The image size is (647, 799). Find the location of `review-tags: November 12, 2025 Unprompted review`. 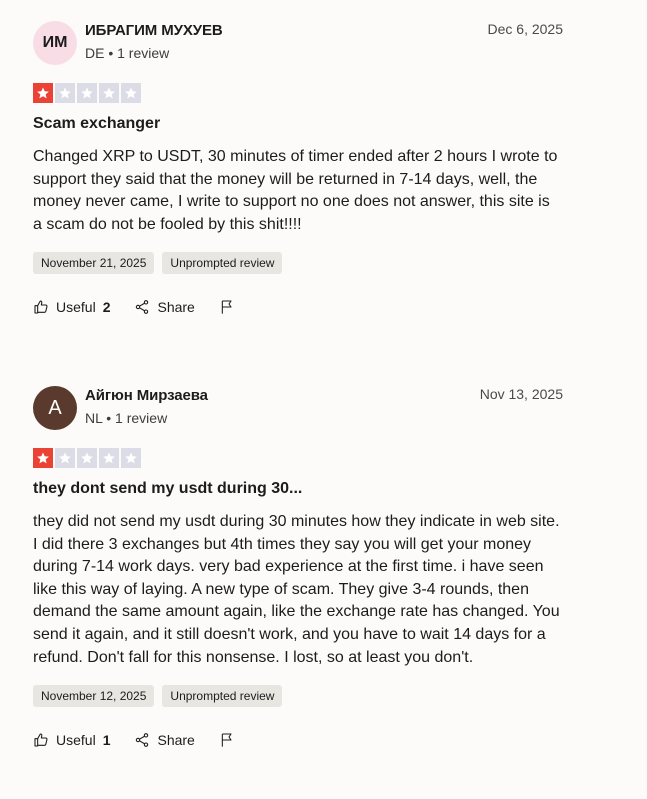

review-tags: November 12, 2025 Unprompted review is located at coordinates (298, 696).